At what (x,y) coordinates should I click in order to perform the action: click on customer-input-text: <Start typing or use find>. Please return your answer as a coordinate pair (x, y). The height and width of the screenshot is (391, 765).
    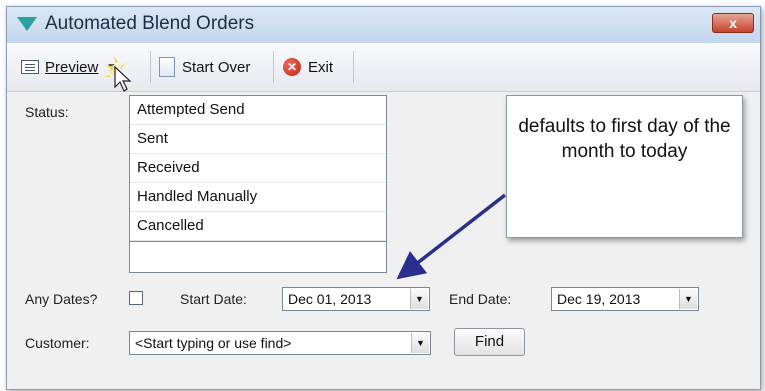
    Looking at the image, I should click on (213, 343).